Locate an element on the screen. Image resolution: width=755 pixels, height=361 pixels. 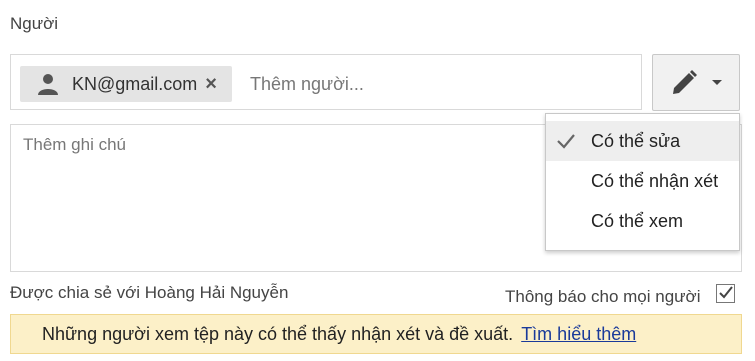
menu-item-can-view: Có thể xem is located at coordinates (642, 221).